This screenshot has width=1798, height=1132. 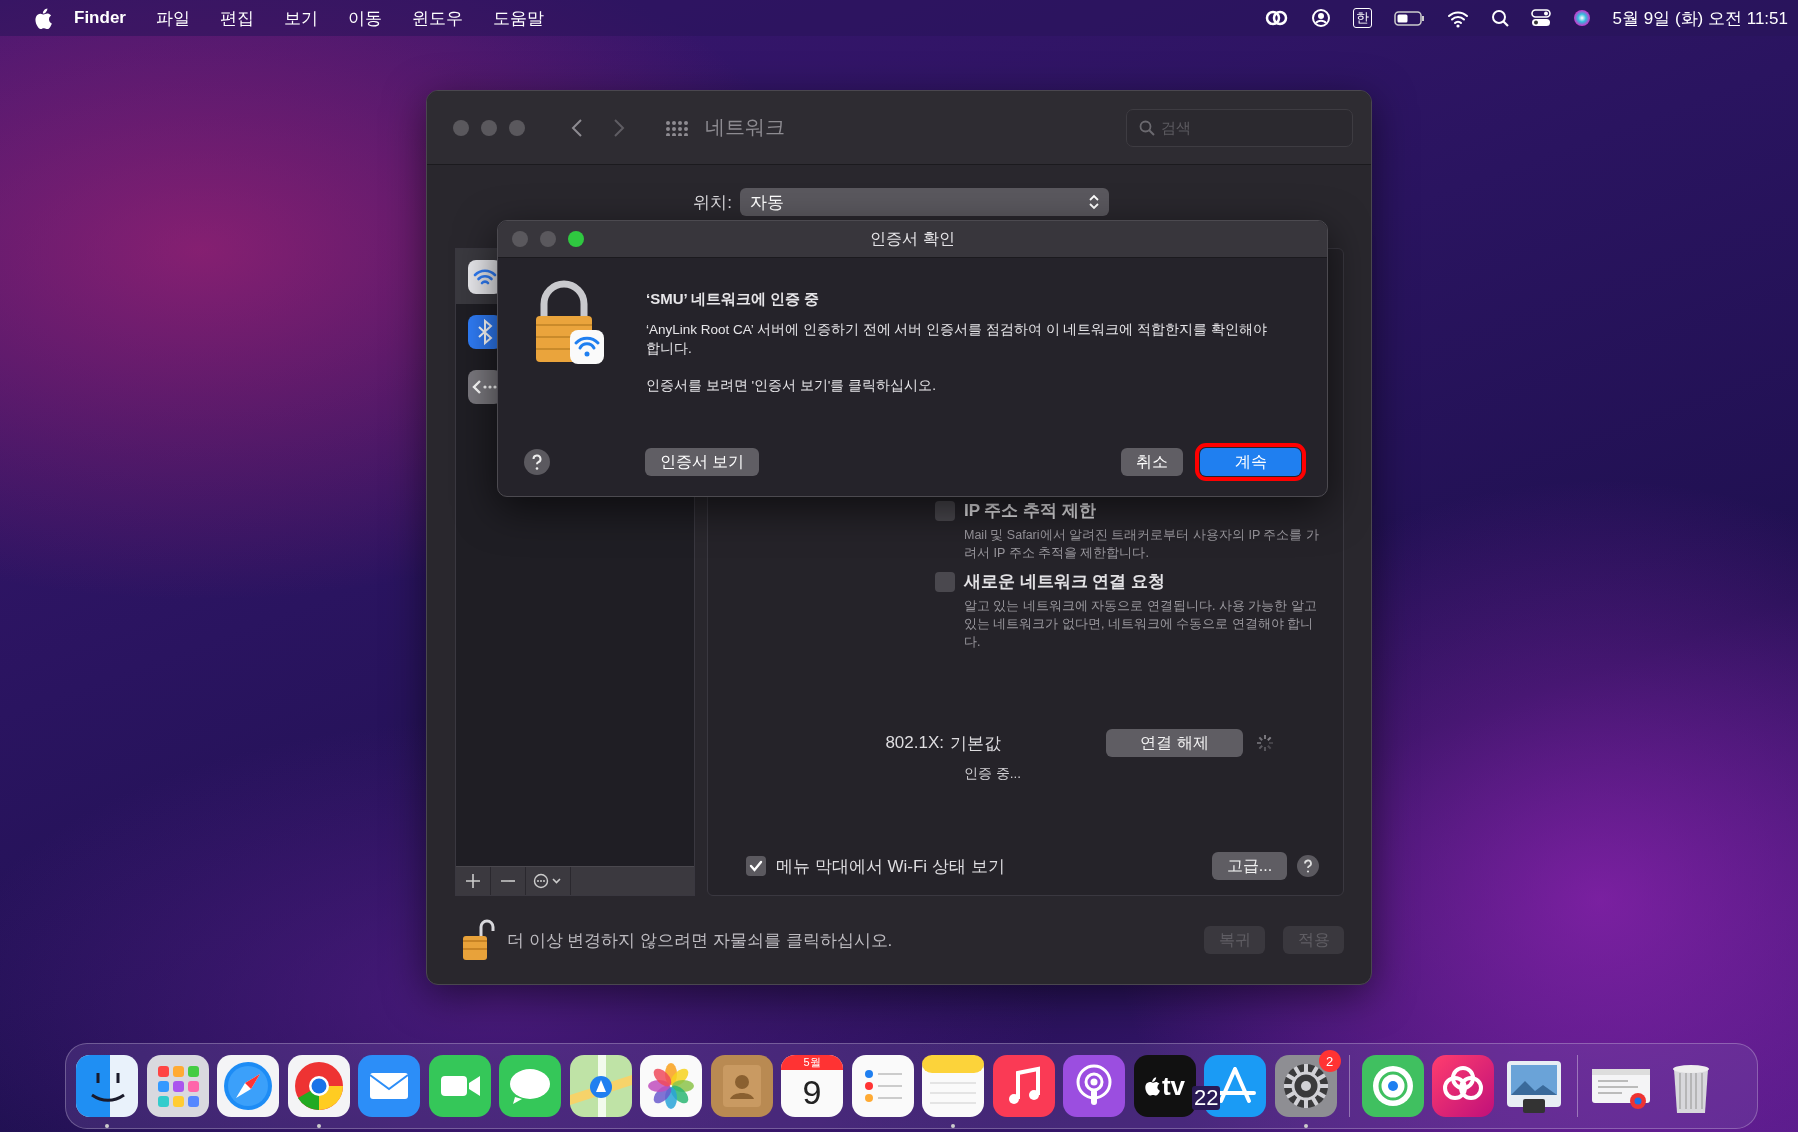 I want to click on dialog-hint: 인증서를 보려면 '인증서 보기'를 클릭하십시오., so click(x=791, y=386).